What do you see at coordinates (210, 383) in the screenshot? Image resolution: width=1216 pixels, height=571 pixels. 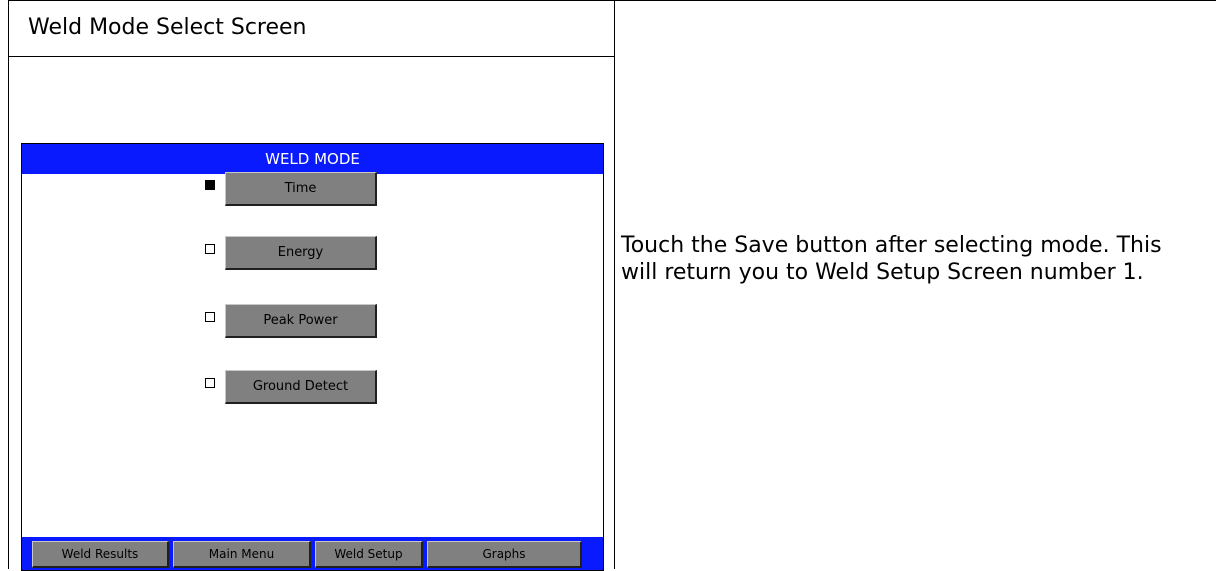 I see `ground-detect-mode-checkbox` at bounding box center [210, 383].